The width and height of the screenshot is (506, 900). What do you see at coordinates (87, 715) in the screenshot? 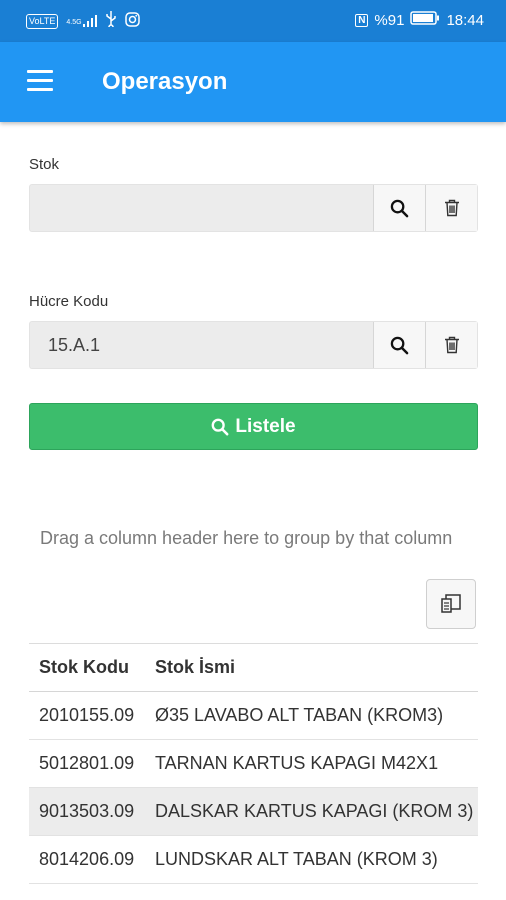
I see `cell-stok-kodu: 2010155.09` at bounding box center [87, 715].